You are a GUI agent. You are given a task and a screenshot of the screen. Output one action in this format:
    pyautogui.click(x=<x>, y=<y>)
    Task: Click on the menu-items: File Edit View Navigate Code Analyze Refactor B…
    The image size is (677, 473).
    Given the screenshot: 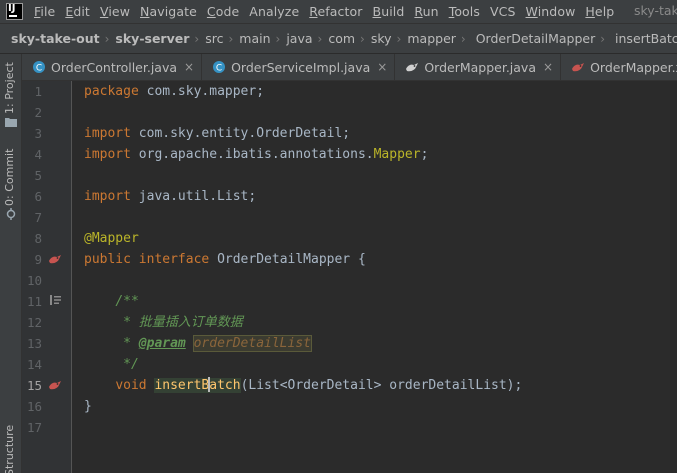 What is the action you would take?
    pyautogui.click(x=324, y=11)
    